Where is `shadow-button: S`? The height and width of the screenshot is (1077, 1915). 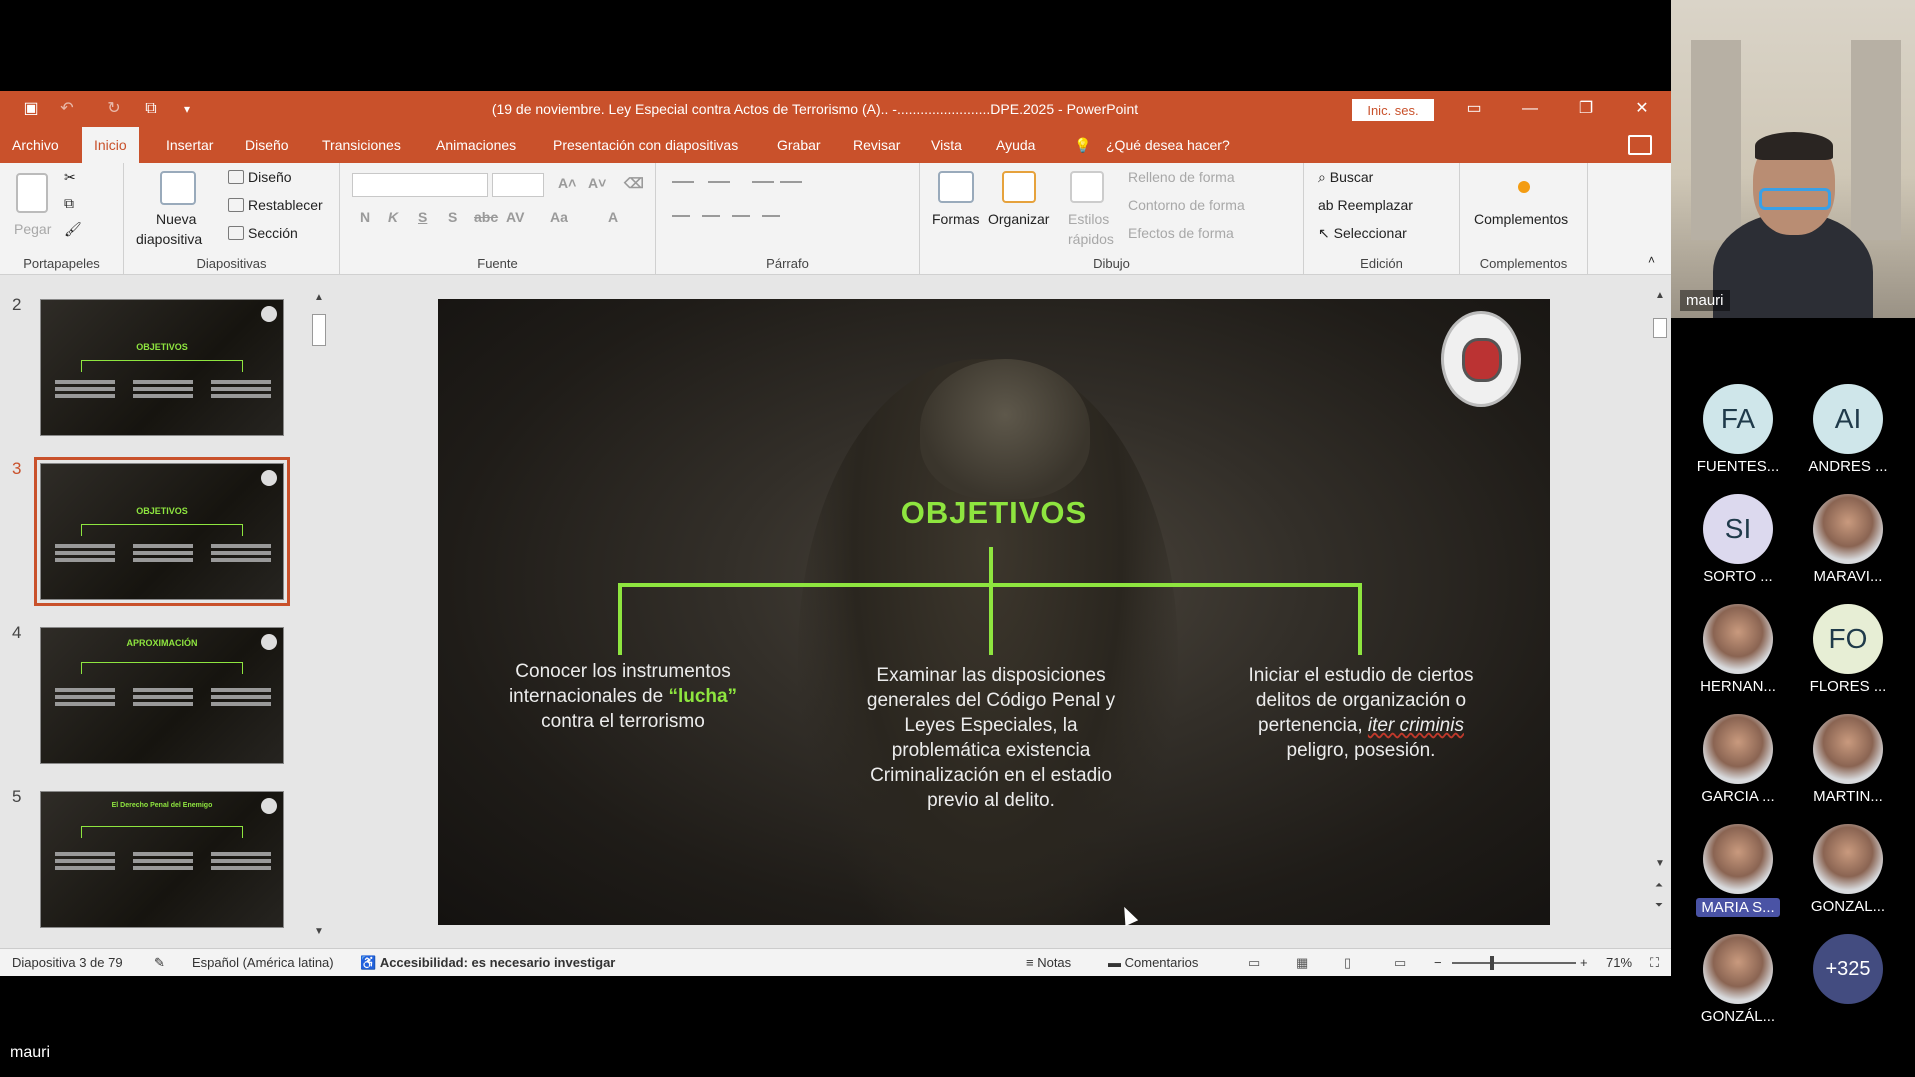 shadow-button: S is located at coordinates (452, 217).